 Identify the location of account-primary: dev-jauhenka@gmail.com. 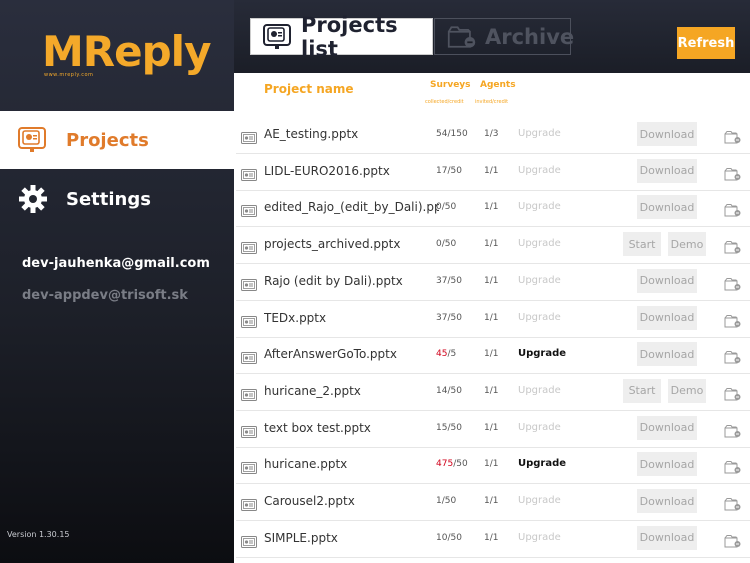
(116, 263).